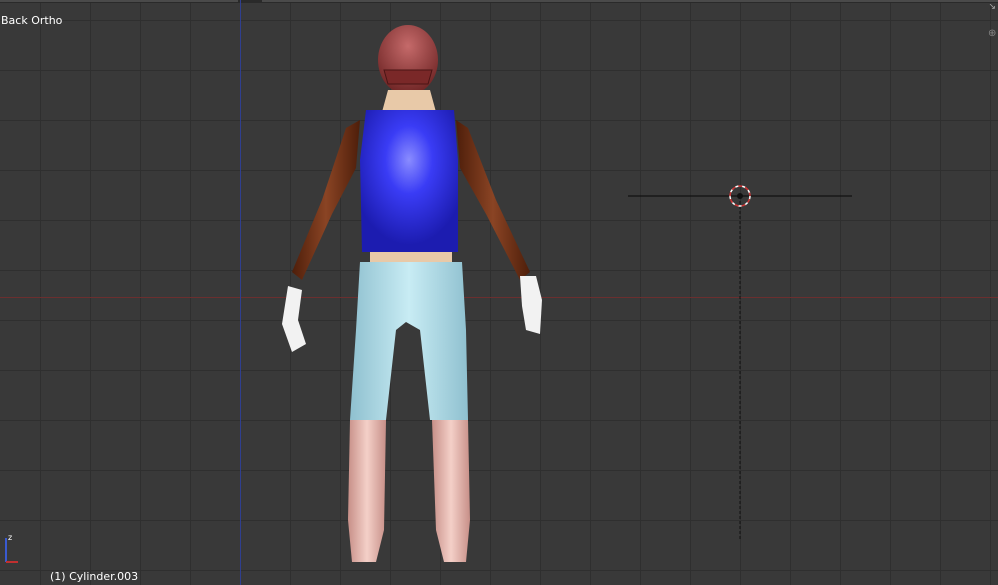 The image size is (998, 585). What do you see at coordinates (409, 101) in the screenshot?
I see `neck` at bounding box center [409, 101].